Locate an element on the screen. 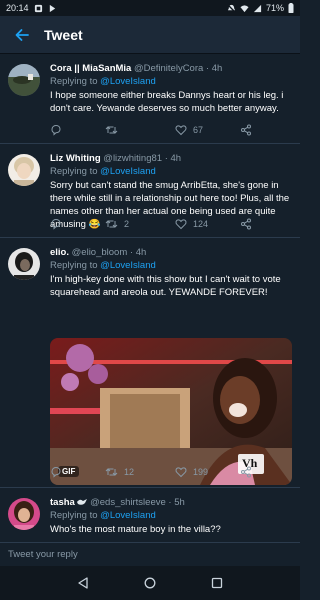  retweet-count: 12 is located at coordinates (129, 472).